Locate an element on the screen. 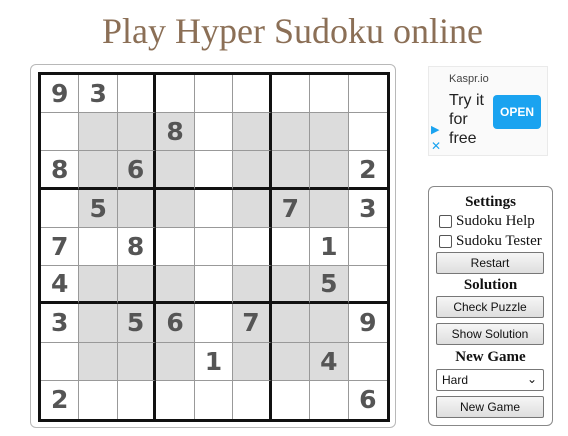 This screenshot has width=568, height=436. difficulty-select: Hard ⌄ is located at coordinates (490, 380).